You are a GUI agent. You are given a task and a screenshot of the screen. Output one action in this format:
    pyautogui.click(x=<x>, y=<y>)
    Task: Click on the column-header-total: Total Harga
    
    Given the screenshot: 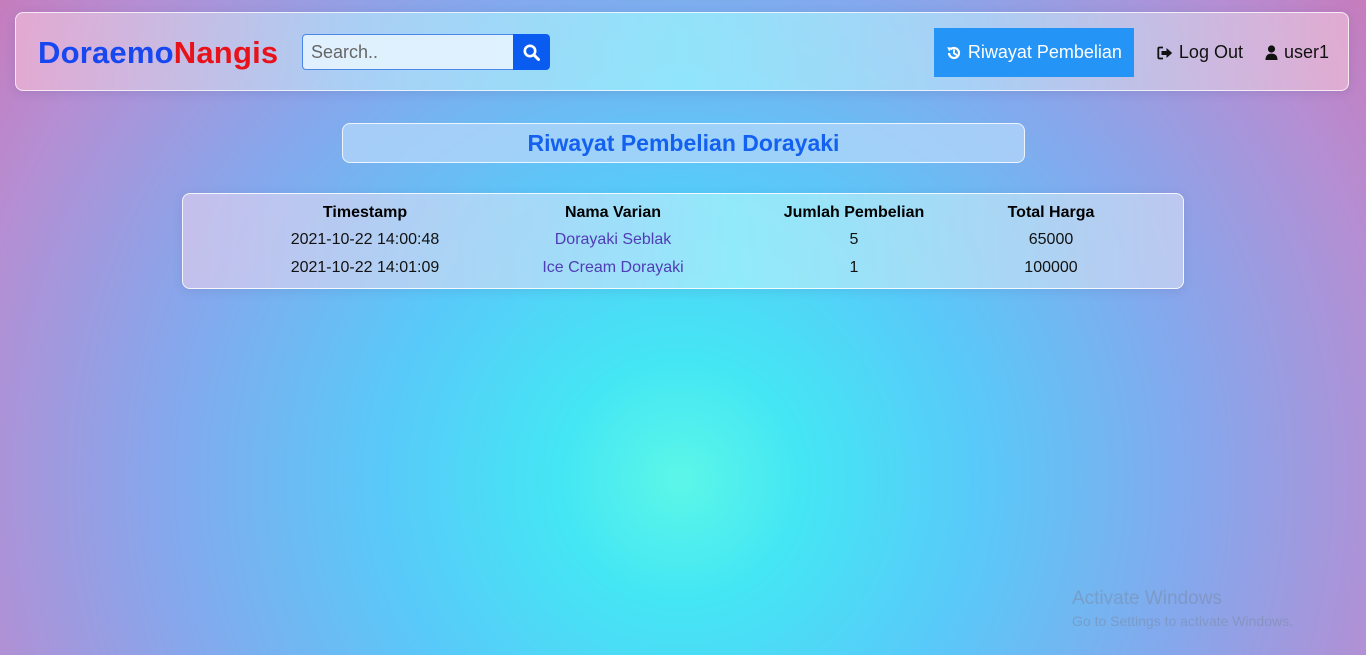 What is the action you would take?
    pyautogui.click(x=1051, y=212)
    